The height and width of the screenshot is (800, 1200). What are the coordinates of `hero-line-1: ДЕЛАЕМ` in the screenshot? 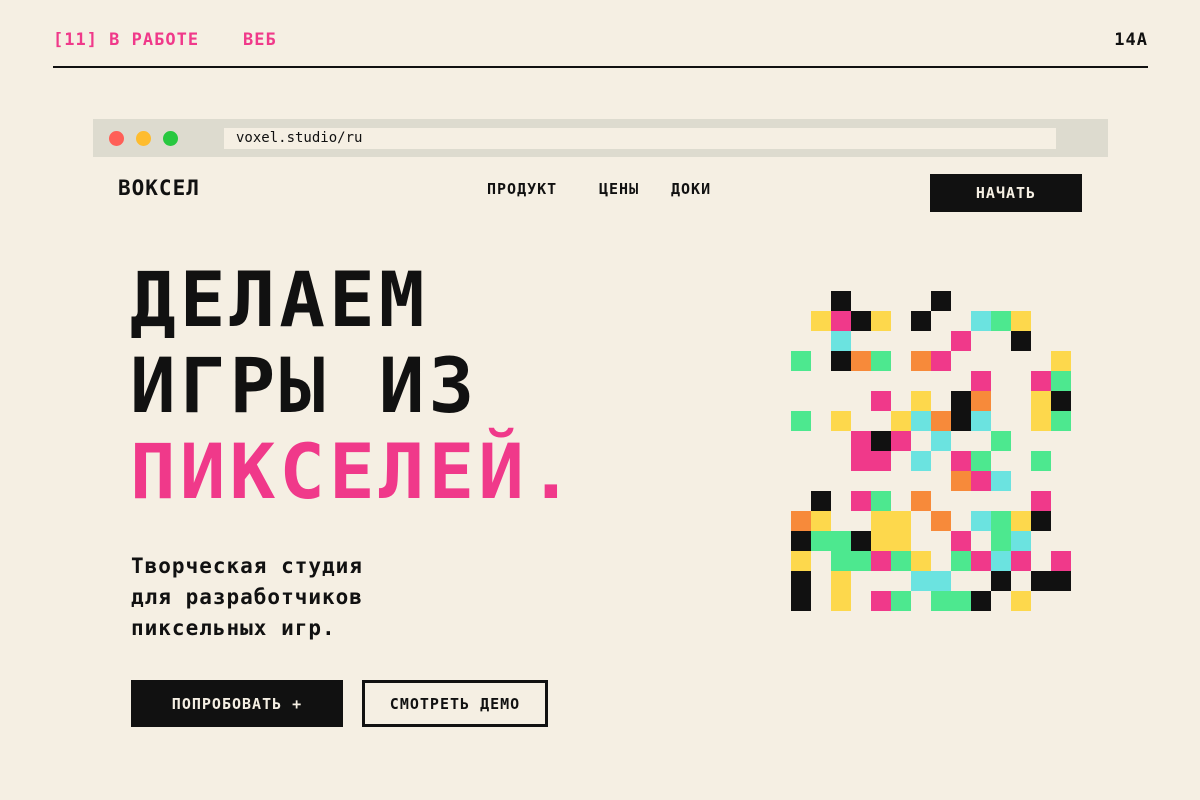 It's located at (279, 299).